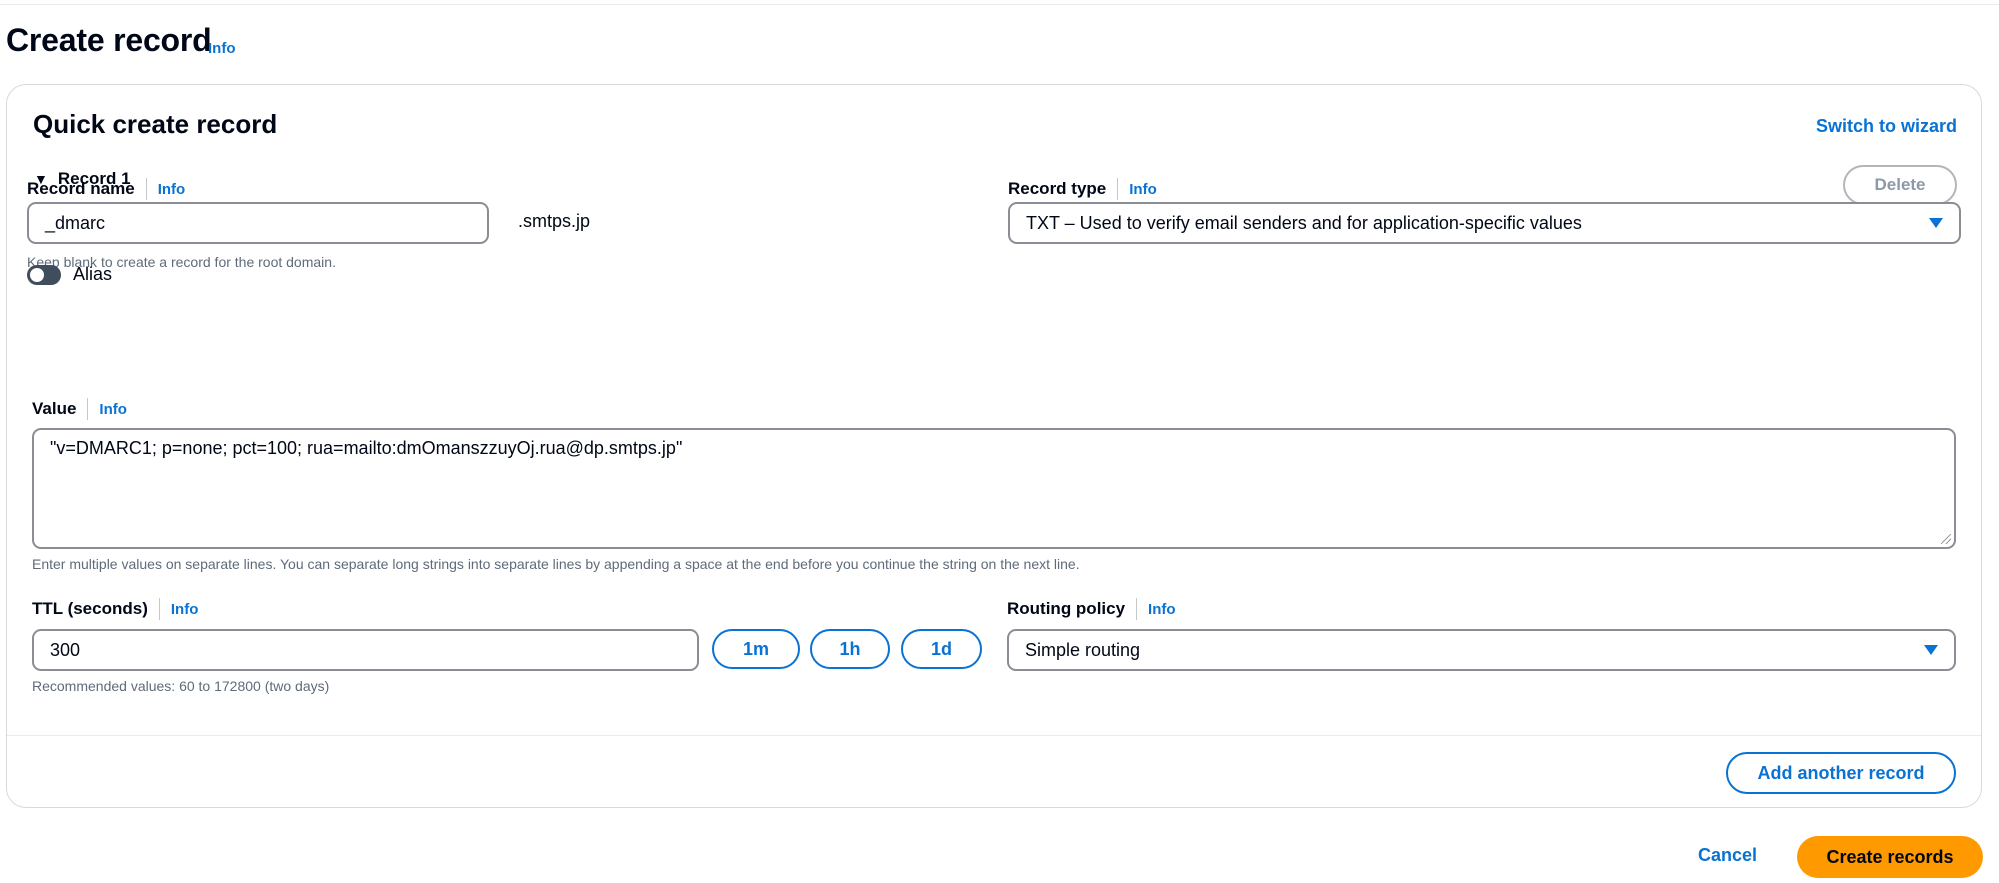 This screenshot has height=883, width=1999. Describe the element at coordinates (93, 274) in the screenshot. I see `alias-label: Alias` at that location.